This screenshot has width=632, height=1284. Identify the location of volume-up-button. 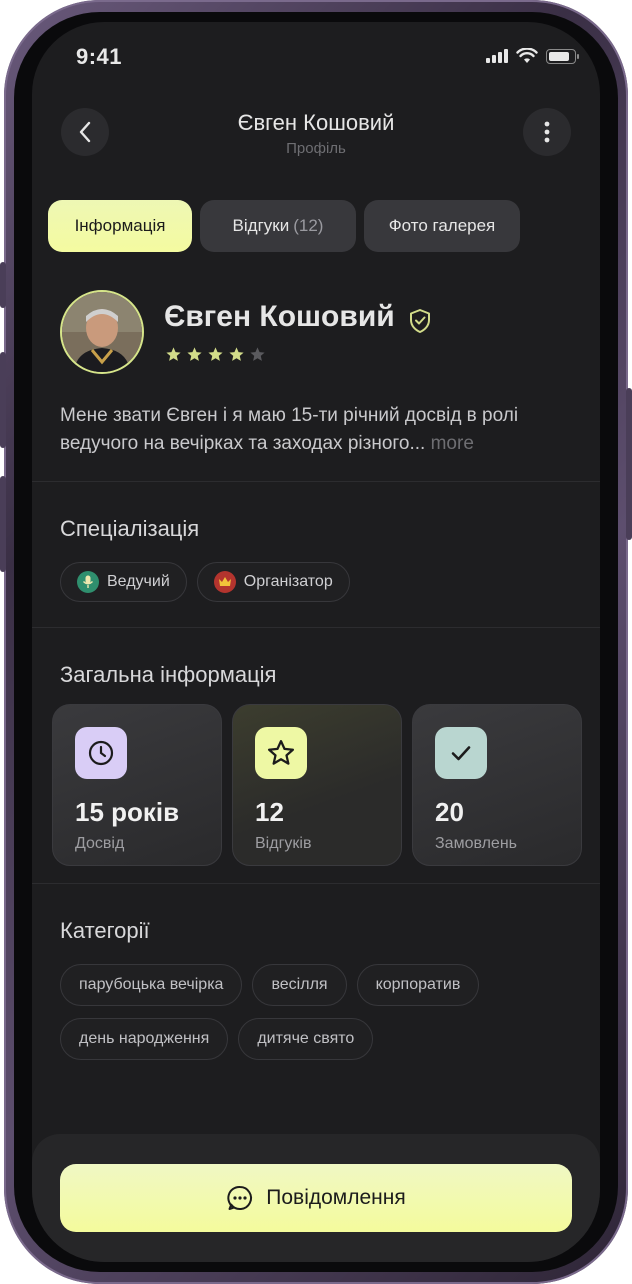
(3, 400).